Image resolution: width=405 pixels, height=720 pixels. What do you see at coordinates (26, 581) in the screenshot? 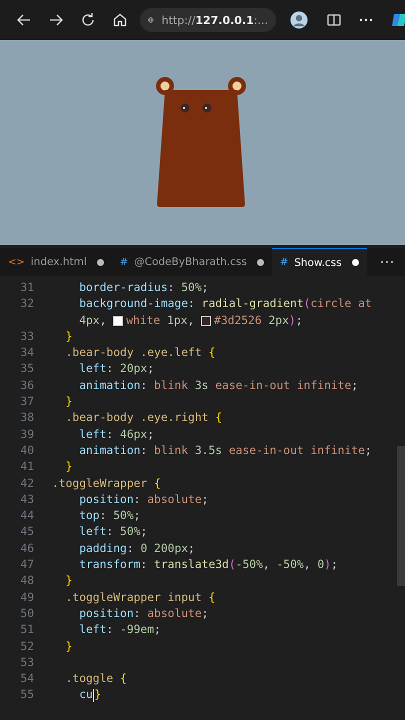
I see `line-number: 48` at bounding box center [26, 581].